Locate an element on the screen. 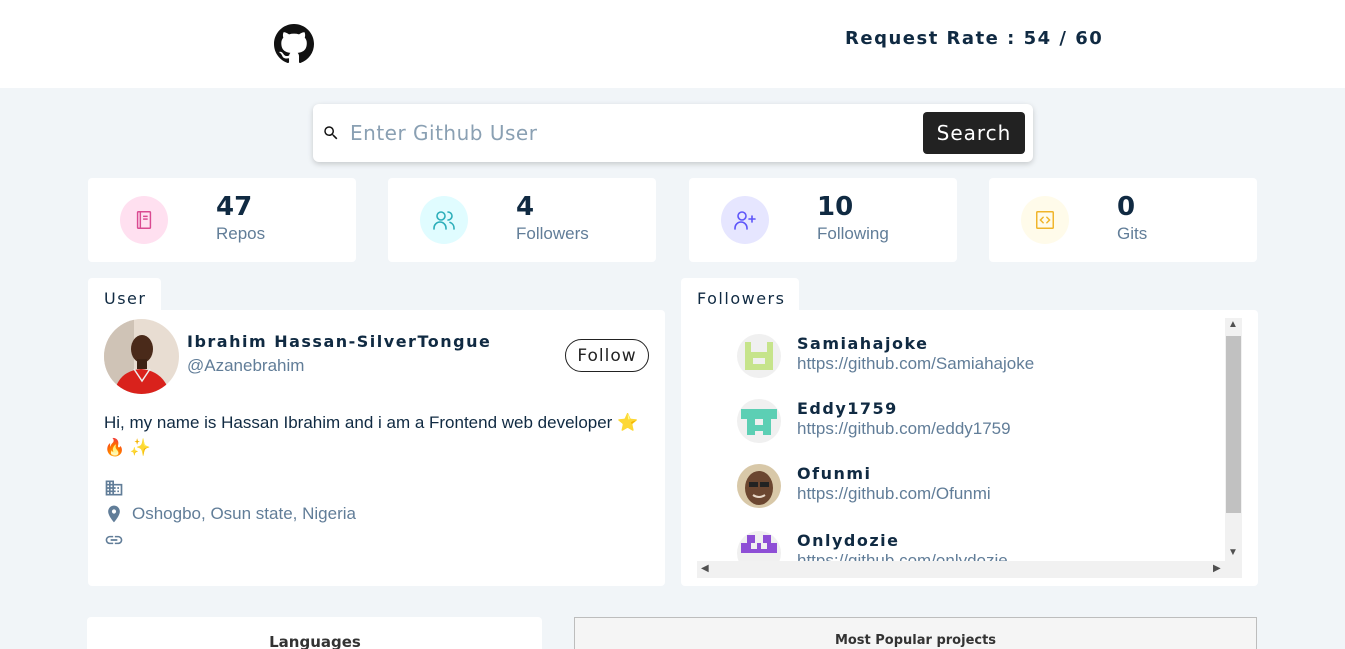  stat-value: 10 is located at coordinates (835, 207).